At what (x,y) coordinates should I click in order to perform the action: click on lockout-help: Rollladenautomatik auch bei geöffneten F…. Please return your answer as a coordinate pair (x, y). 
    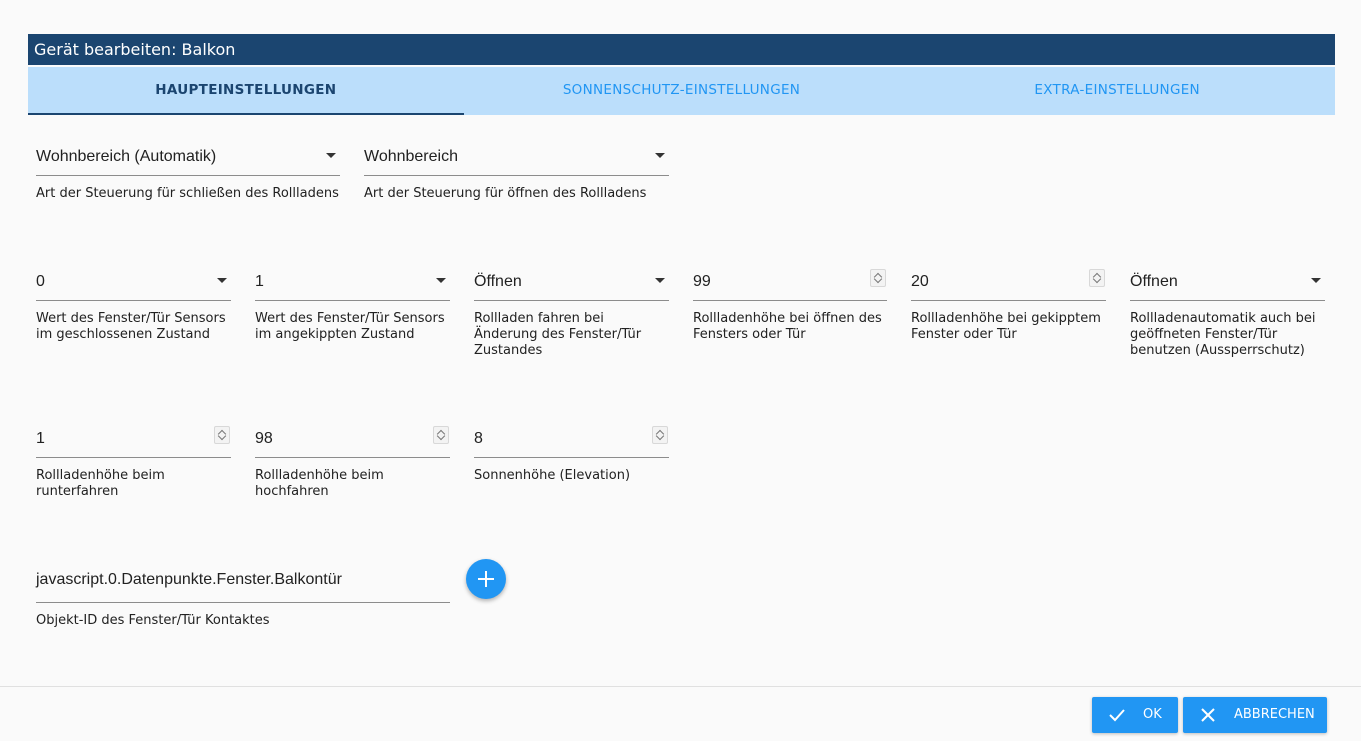
    Looking at the image, I should click on (1223, 334).